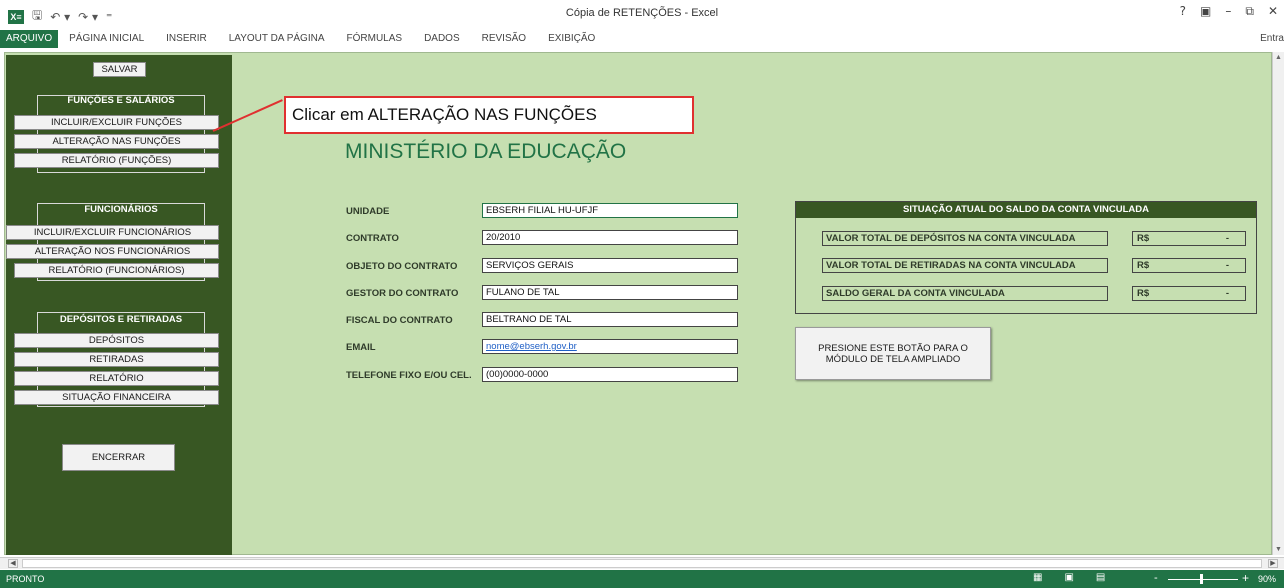  I want to click on sidebar-item-incluir-excluir-funcoes: INCLUIR/EXCLUIR FUNÇÕES, so click(116, 122).